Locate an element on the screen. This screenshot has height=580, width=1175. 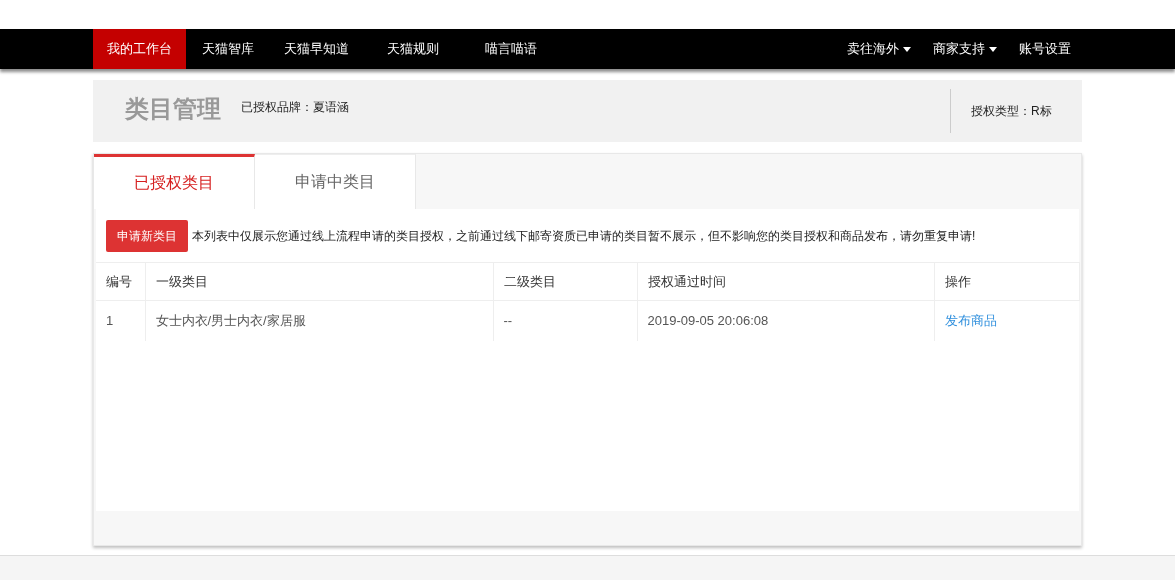
nav-dropdown: 商家支持 is located at coordinates (965, 49).